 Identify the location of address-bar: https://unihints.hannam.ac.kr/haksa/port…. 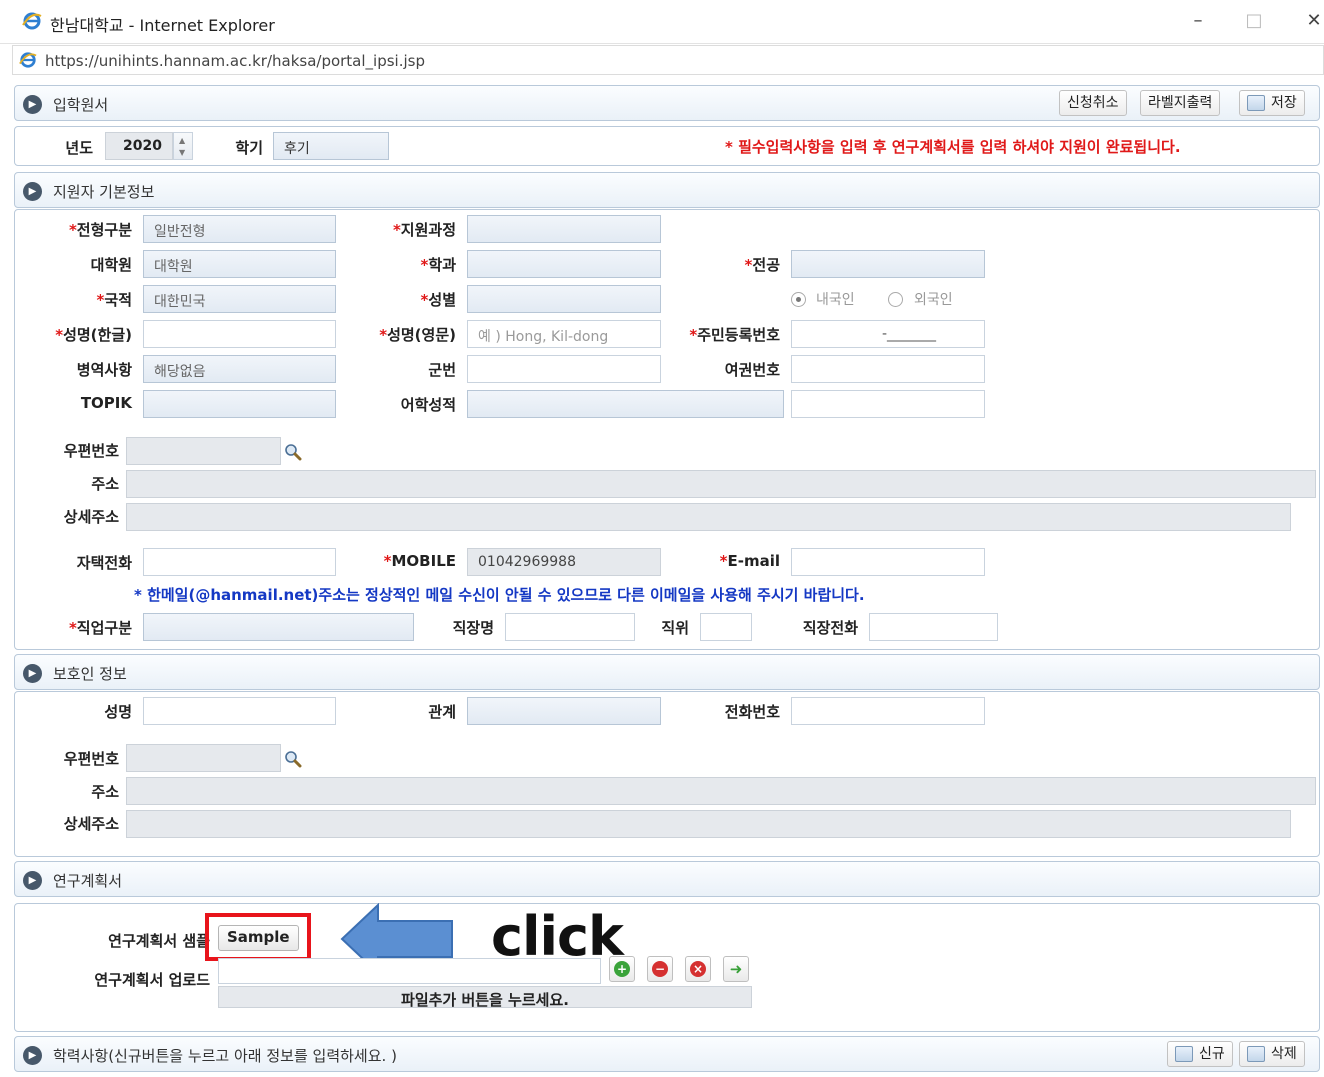
(668, 60).